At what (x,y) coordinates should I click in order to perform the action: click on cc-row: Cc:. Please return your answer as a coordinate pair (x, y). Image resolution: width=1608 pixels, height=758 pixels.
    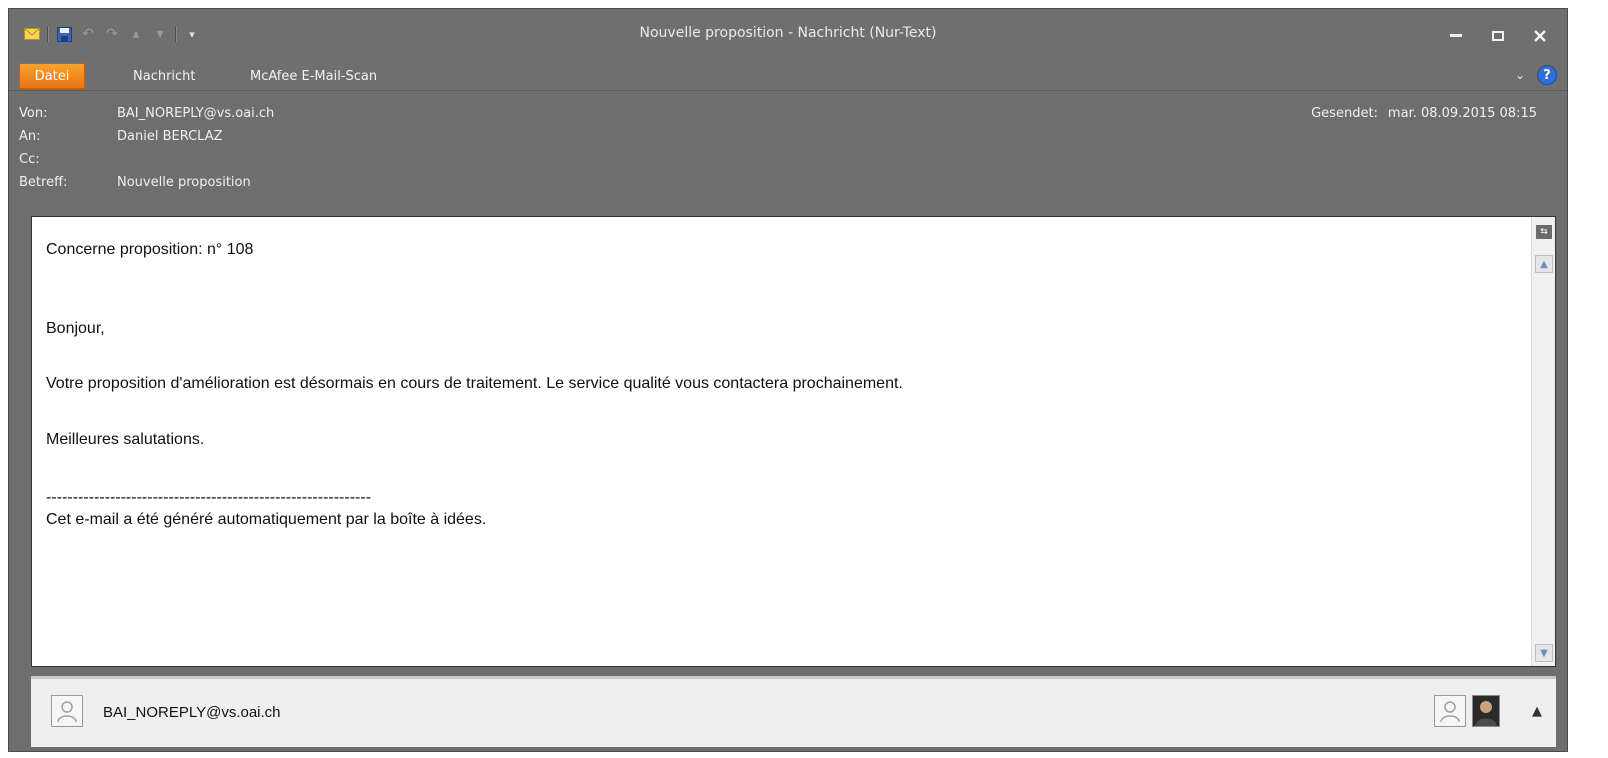
    Looking at the image, I should click on (68, 159).